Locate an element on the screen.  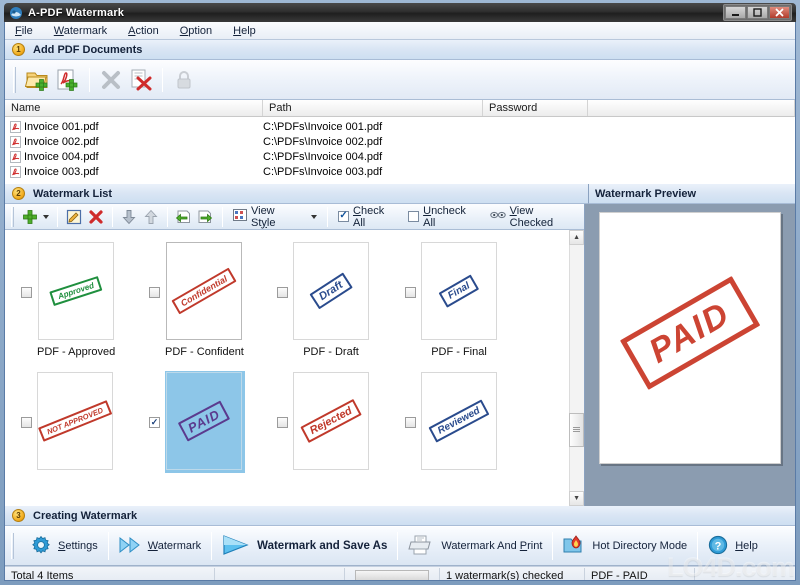
list-item: Reviewed is located at coordinates (459, 421).